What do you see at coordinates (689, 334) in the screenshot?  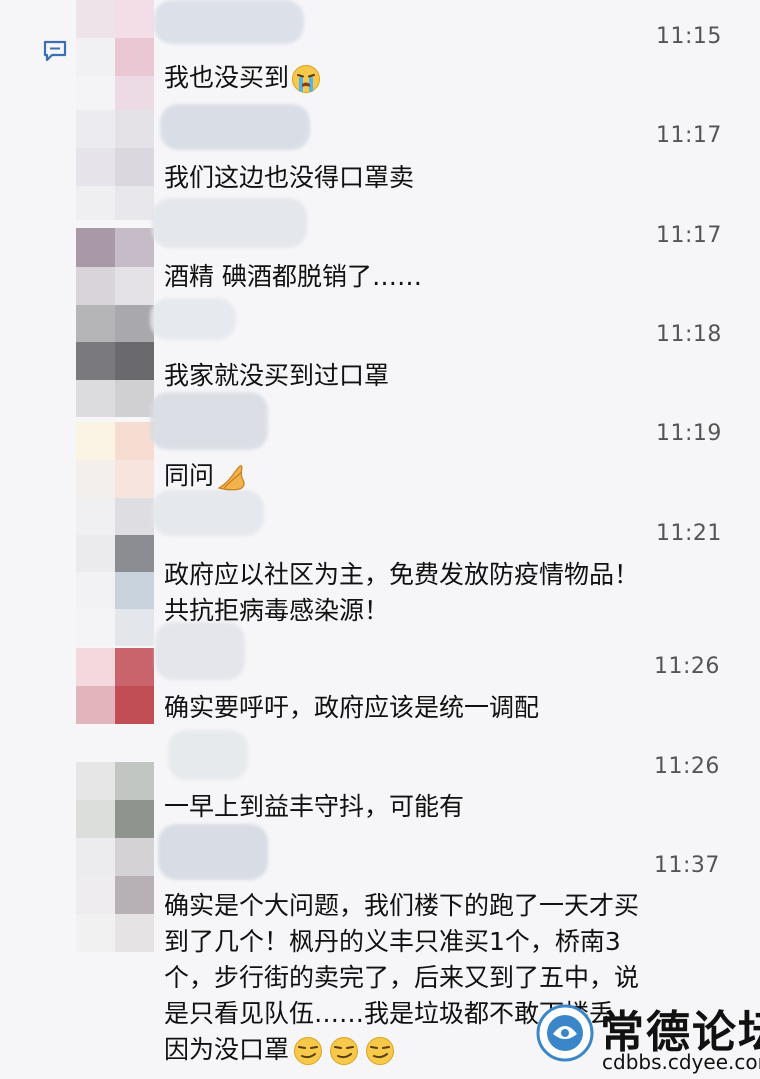 I see `message-time: 11:18` at bounding box center [689, 334].